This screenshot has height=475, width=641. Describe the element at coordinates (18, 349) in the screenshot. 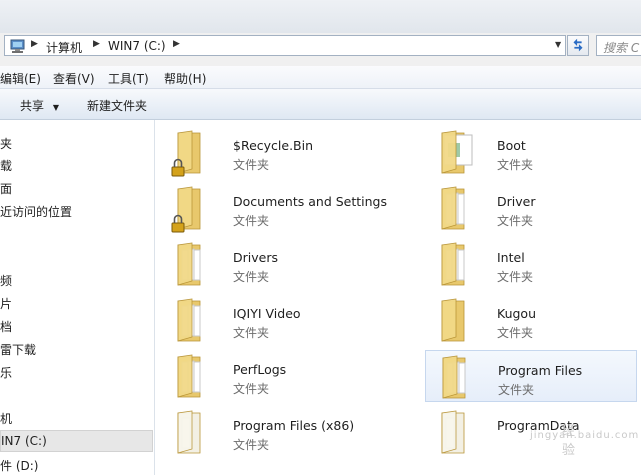

I see `nav-item-thunder-downloads: 雷下载` at that location.